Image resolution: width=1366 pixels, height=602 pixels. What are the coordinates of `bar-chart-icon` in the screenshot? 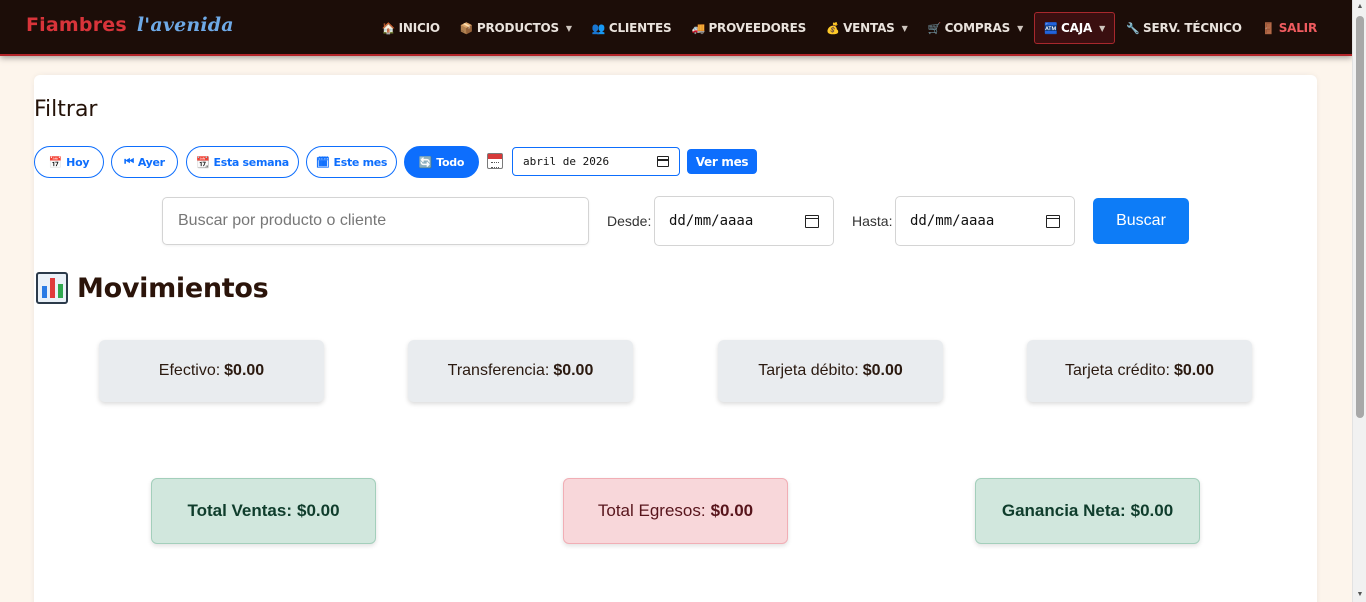 It's located at (52, 288).